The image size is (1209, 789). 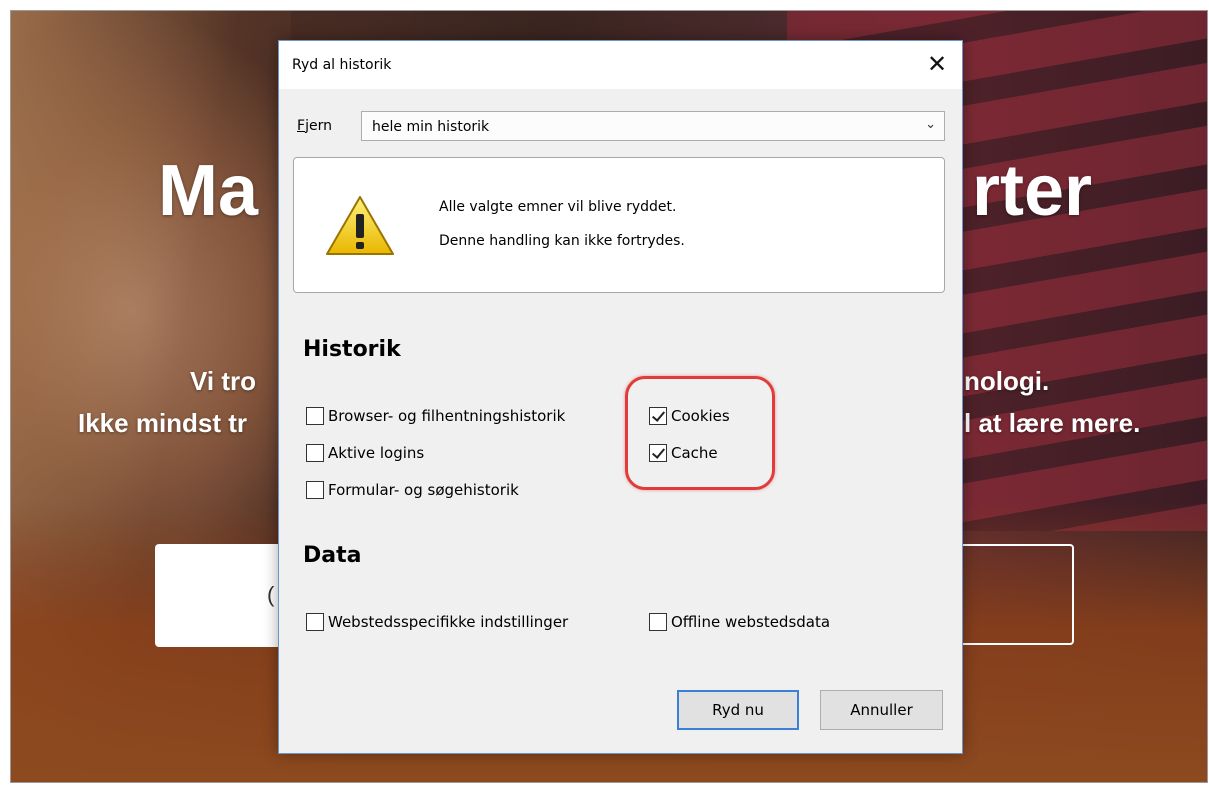 I want to click on checkbox-active-logins: Aktive logins, so click(x=365, y=453).